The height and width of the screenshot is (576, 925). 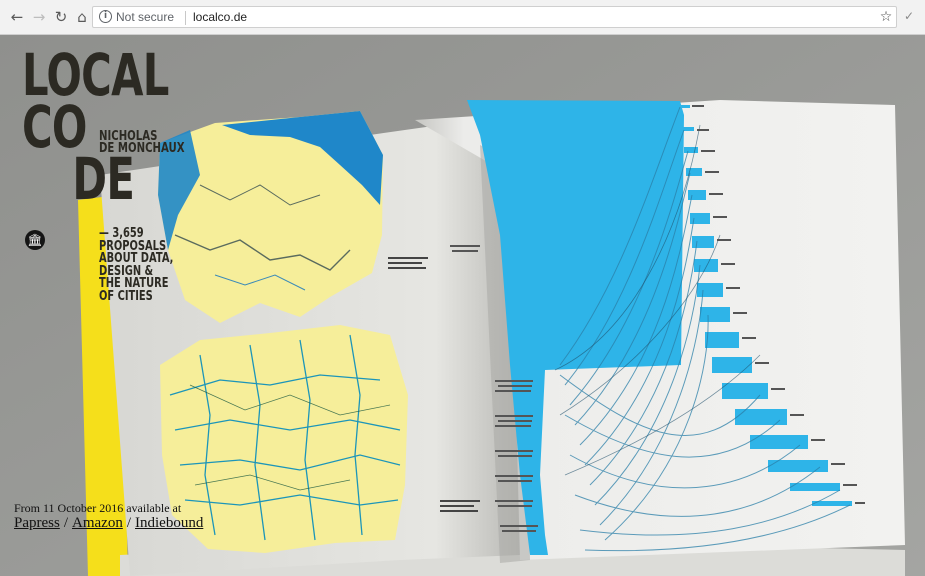 What do you see at coordinates (82, 17) in the screenshot?
I see `home-icon: ⌂` at bounding box center [82, 17].